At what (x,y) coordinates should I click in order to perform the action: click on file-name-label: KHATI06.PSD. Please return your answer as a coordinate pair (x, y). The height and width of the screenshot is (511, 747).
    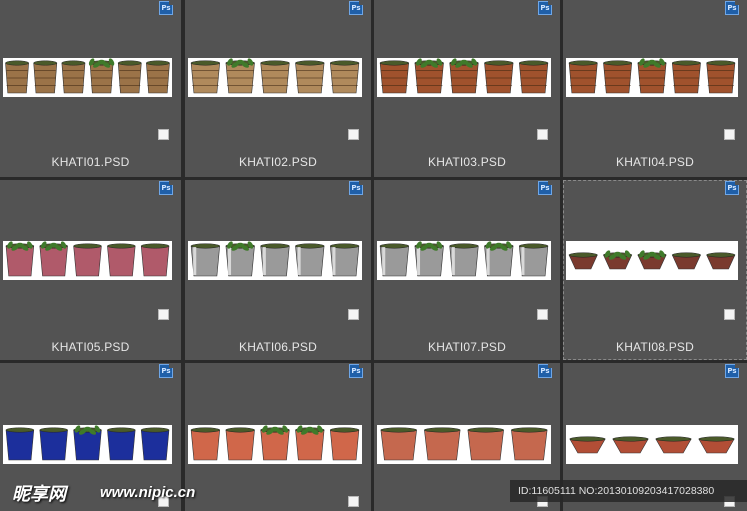
    Looking at the image, I should click on (277, 347).